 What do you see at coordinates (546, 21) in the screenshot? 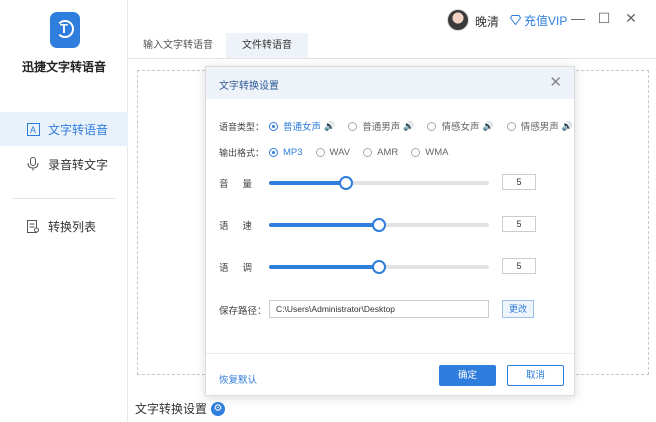
I see `vip-label: 充值VIP` at bounding box center [546, 21].